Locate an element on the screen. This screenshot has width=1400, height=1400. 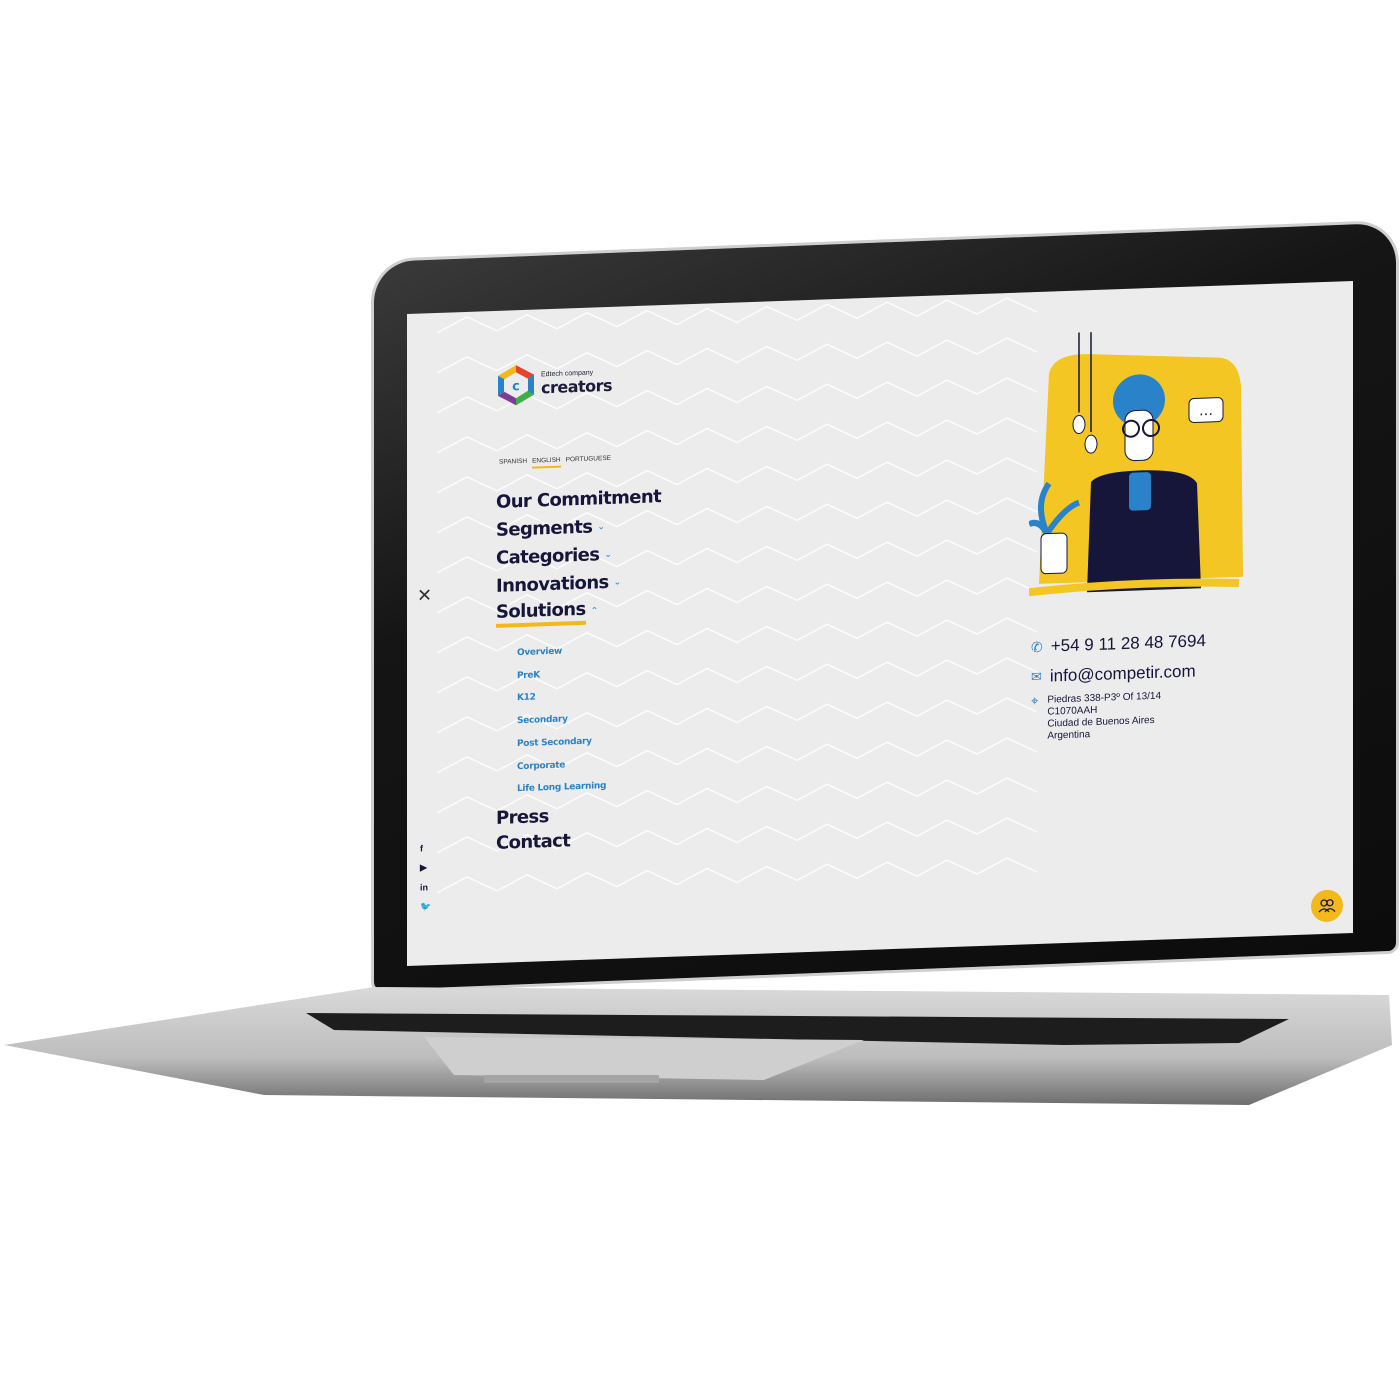
nav-item-solutions: Solutions ⌃ is located at coordinates (578, 612).